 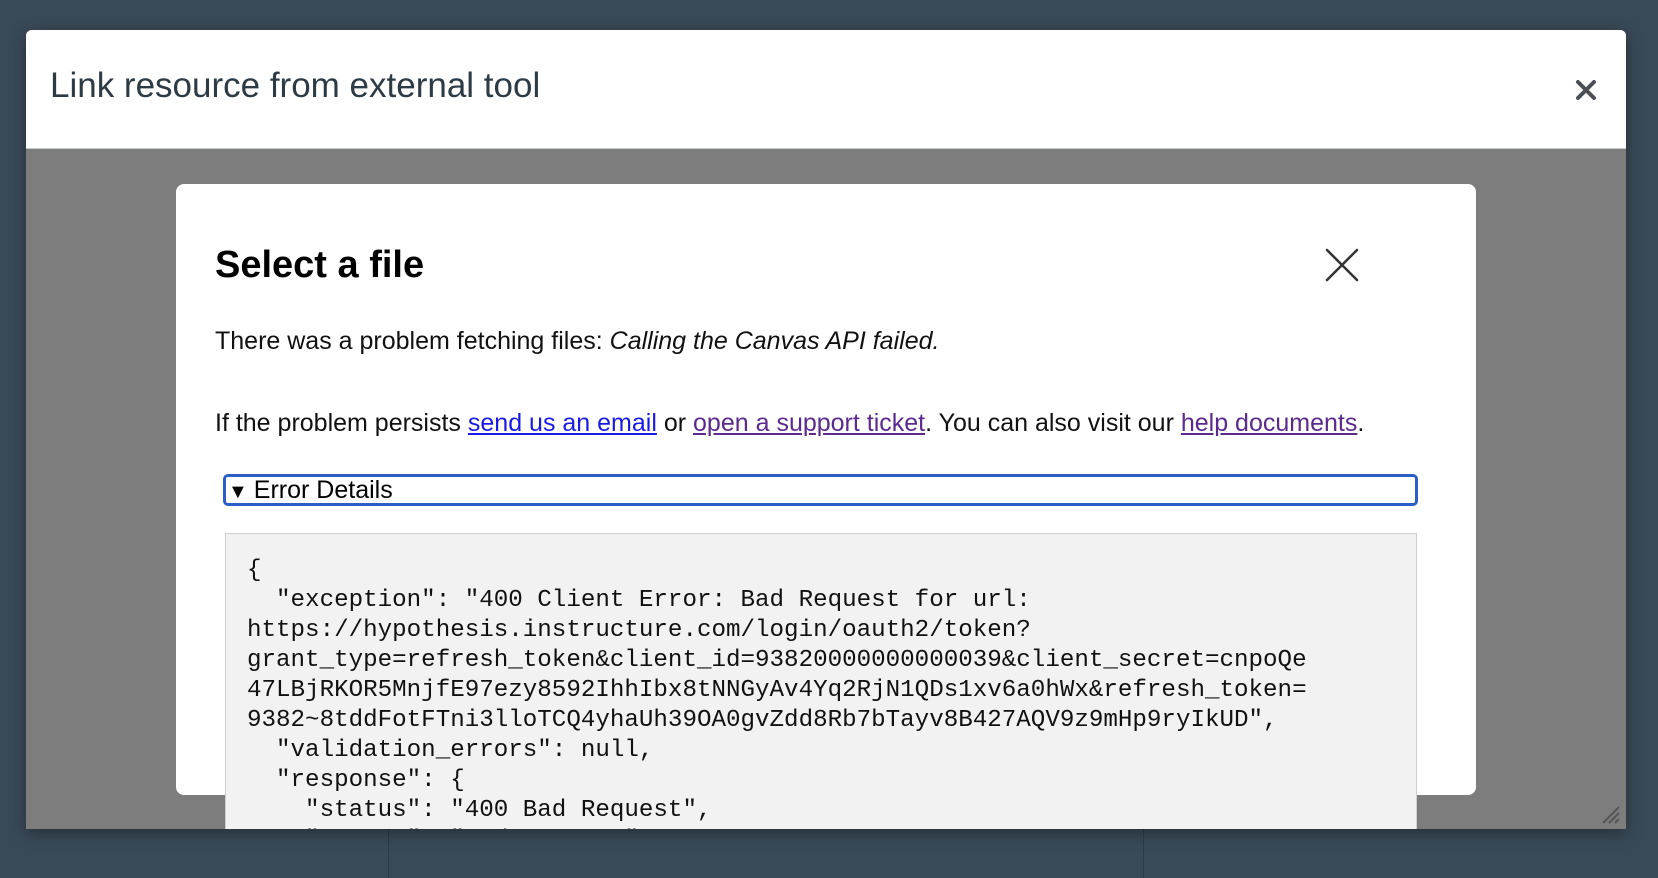 I want to click on send-email-link: send us an email, so click(x=562, y=423).